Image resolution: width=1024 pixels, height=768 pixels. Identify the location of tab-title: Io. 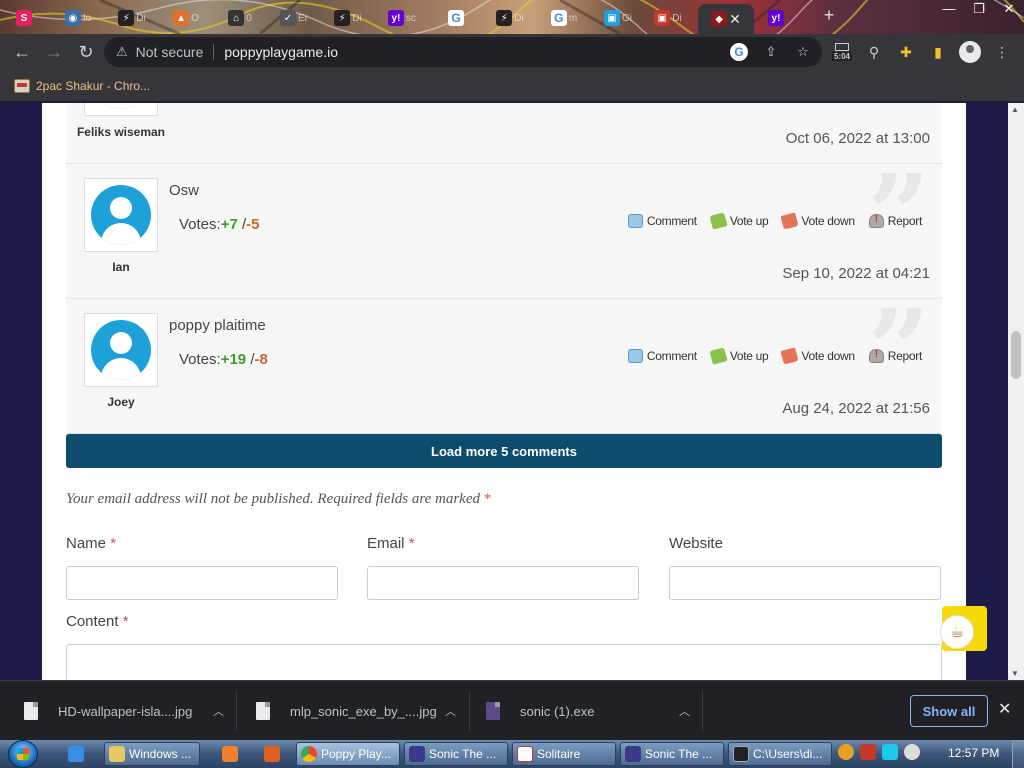
(87, 18).